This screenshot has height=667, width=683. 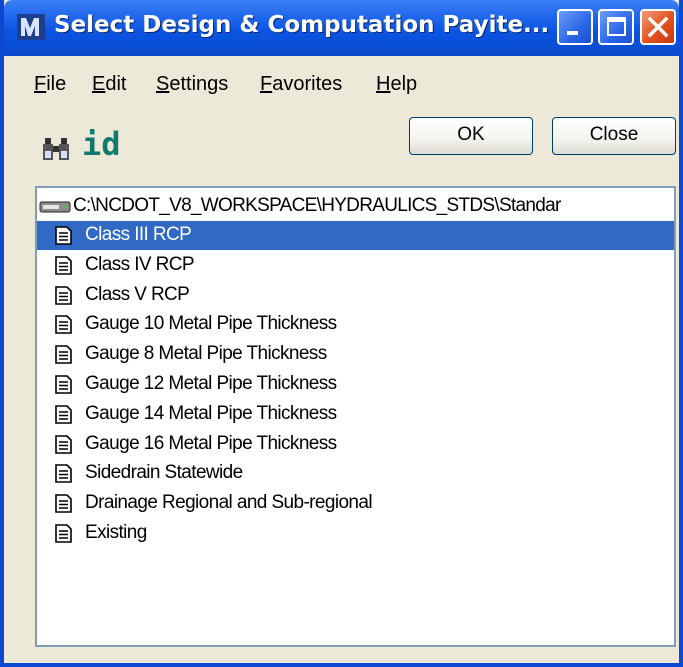 What do you see at coordinates (211, 324) in the screenshot?
I see `list-item-label: Gauge 10 Metal Pipe Thickness` at bounding box center [211, 324].